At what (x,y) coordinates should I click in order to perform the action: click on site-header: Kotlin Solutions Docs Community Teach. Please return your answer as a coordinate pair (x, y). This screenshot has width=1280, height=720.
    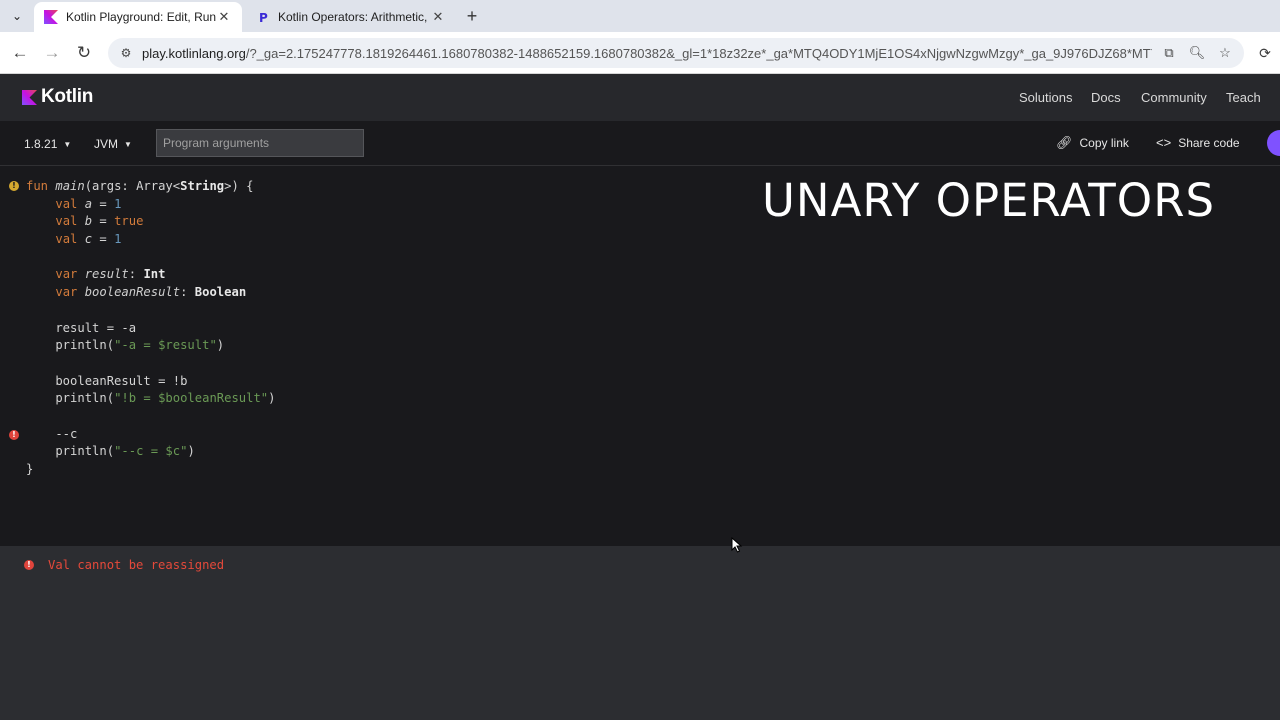
    Looking at the image, I should click on (640, 97).